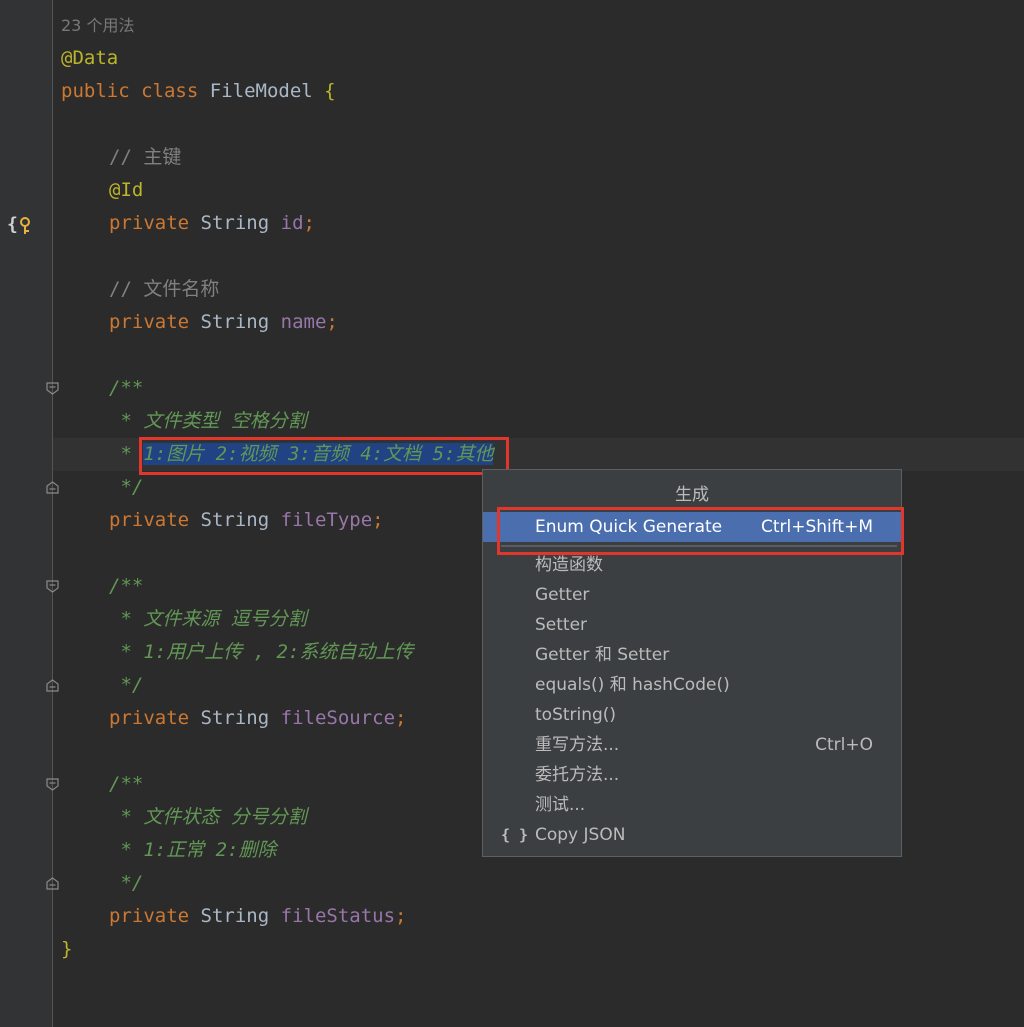 The image size is (1024, 1027). I want to click on doc-comment: * 1:正常 2:删除, so click(193, 850).